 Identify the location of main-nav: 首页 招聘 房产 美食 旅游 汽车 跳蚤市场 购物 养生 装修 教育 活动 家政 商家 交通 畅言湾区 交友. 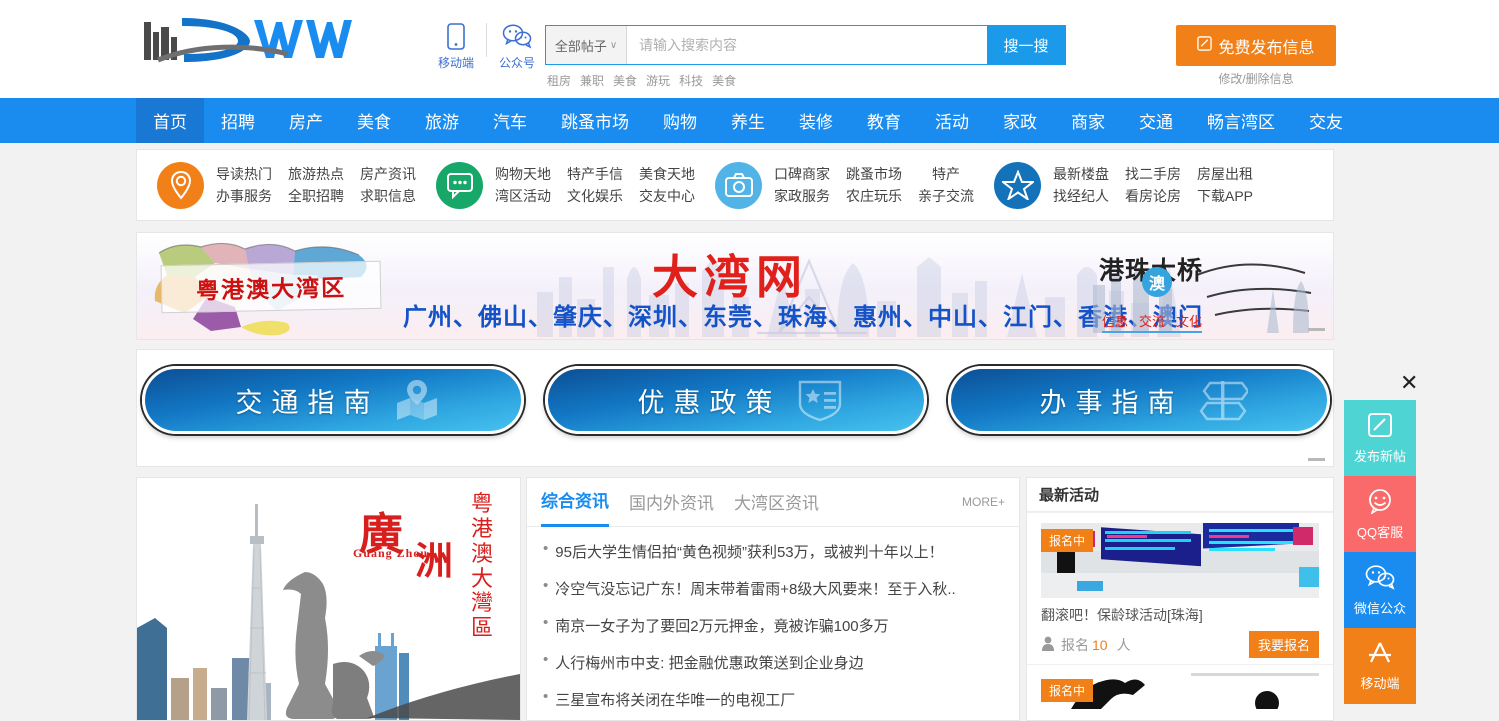
(749, 120).